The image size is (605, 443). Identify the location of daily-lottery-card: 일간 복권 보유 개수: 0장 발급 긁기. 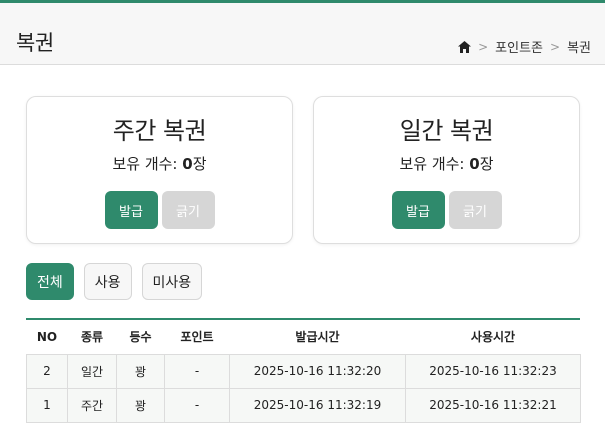
(446, 170).